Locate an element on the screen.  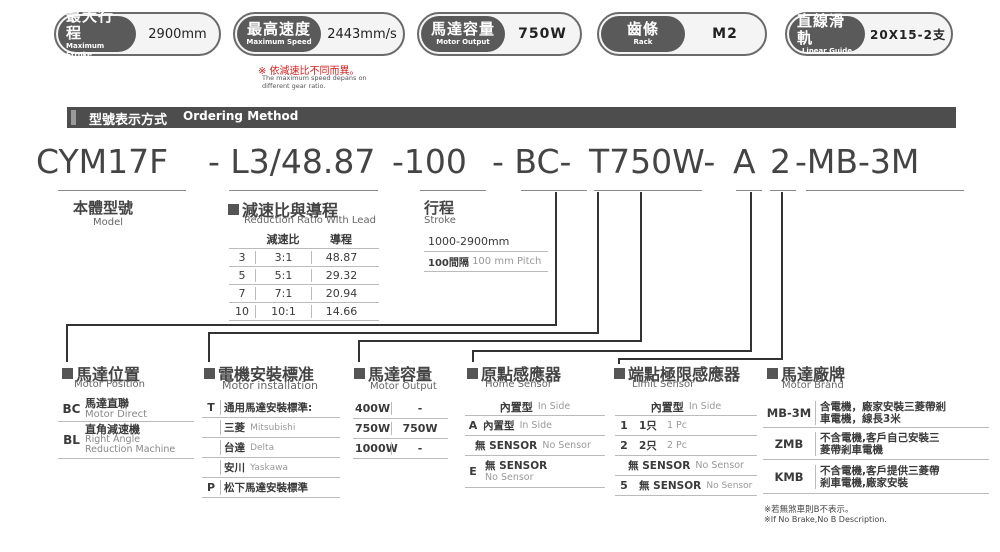
motor-output-subtitle: Motor Output is located at coordinates (403, 386).